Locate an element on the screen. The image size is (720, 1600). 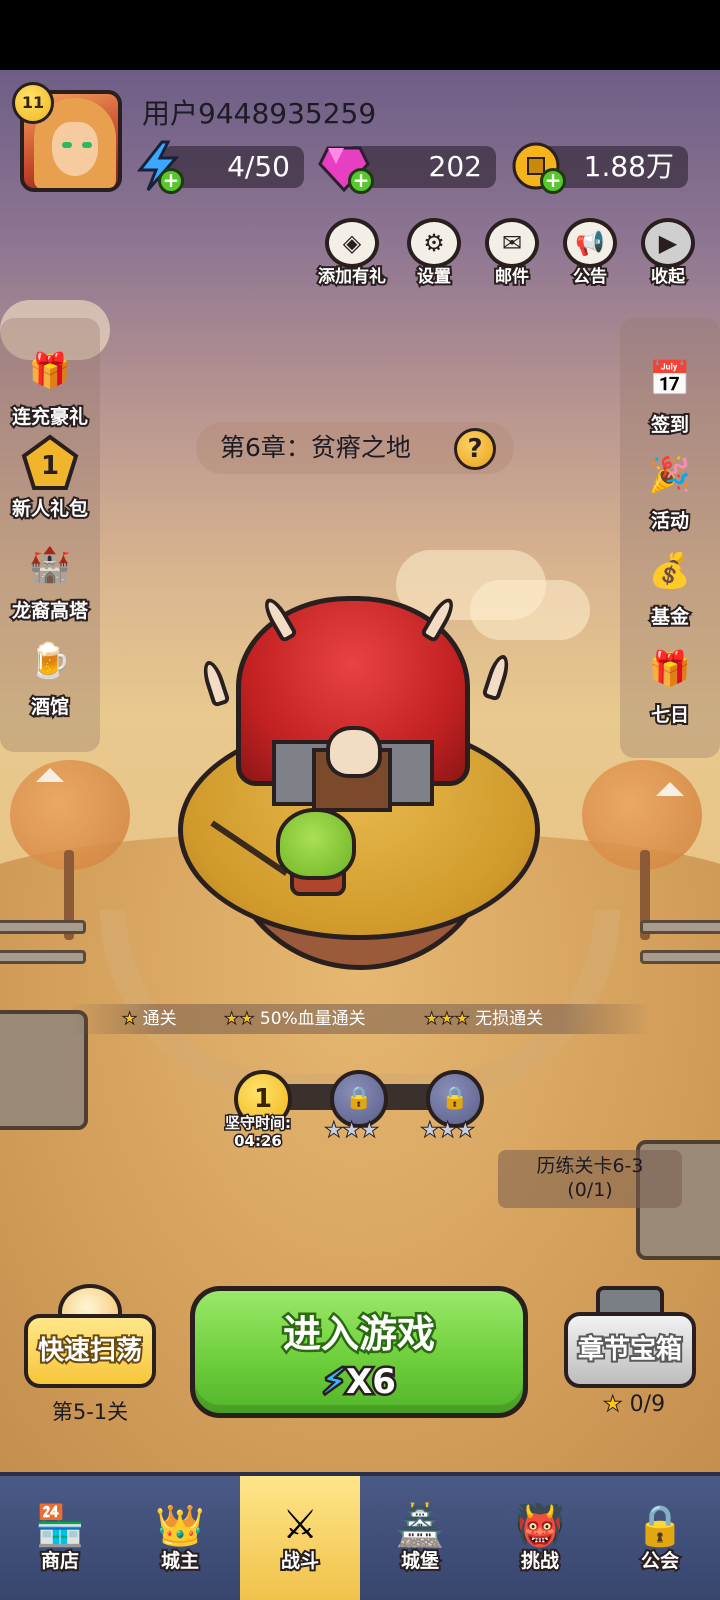
add-gold-button: + is located at coordinates (553, 181).